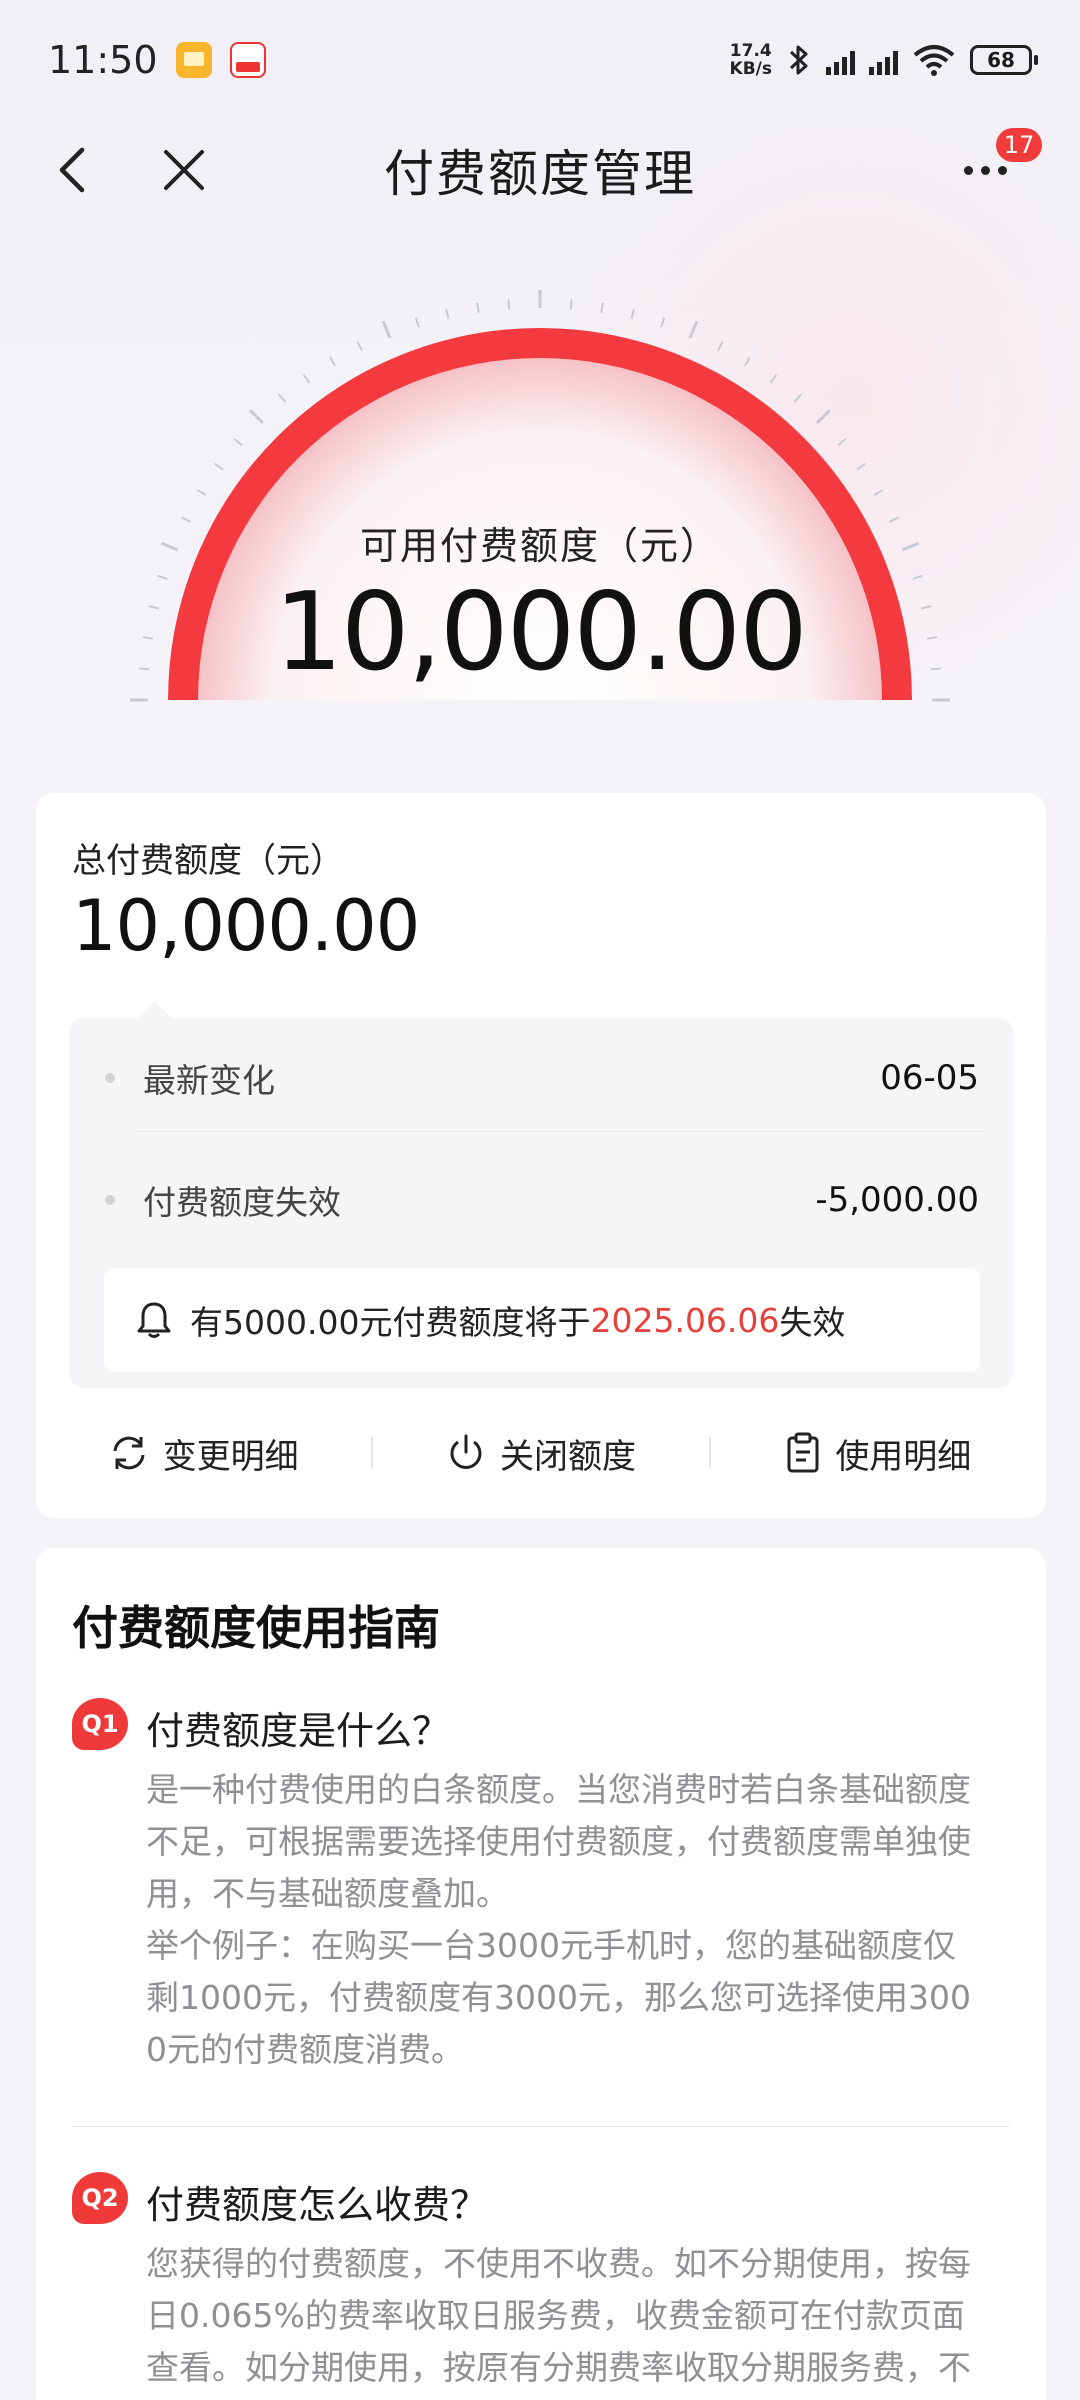 This screenshot has height=2400, width=1080. What do you see at coordinates (129, 1453) in the screenshot?
I see `refresh-icon` at bounding box center [129, 1453].